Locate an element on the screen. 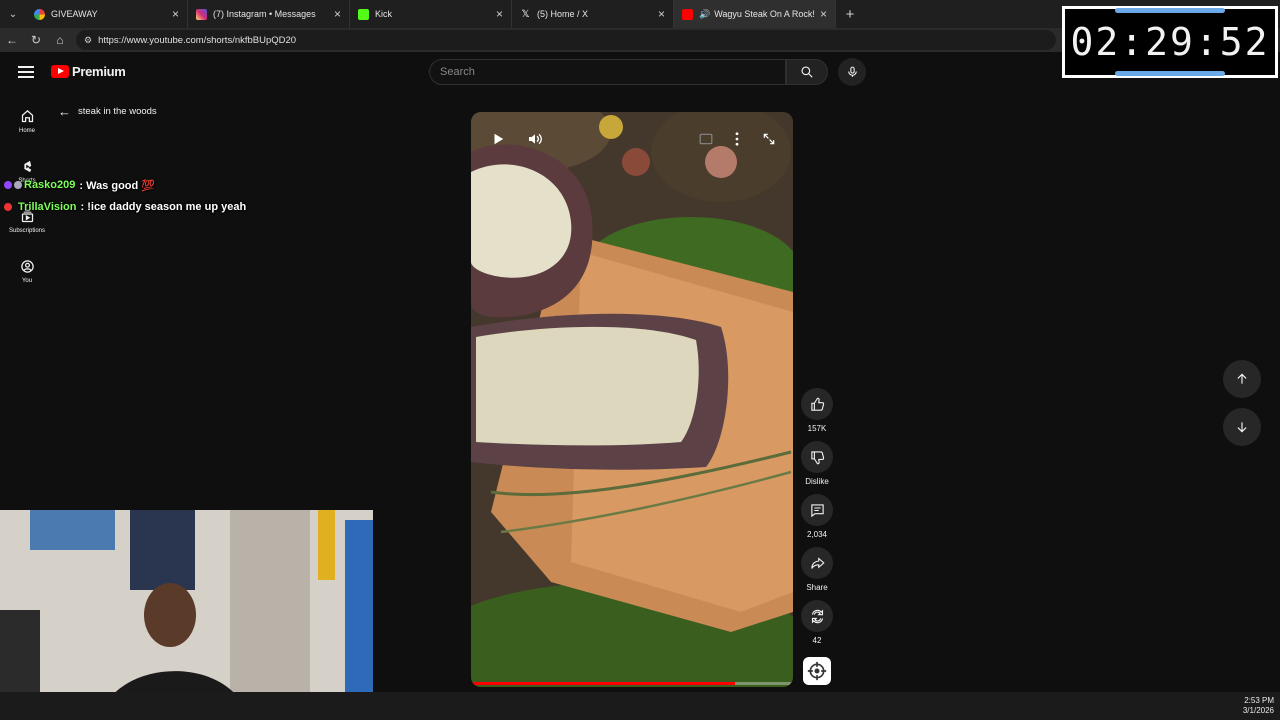 The height and width of the screenshot is (720, 1280). remix-count: 42 is located at coordinates (817, 640).